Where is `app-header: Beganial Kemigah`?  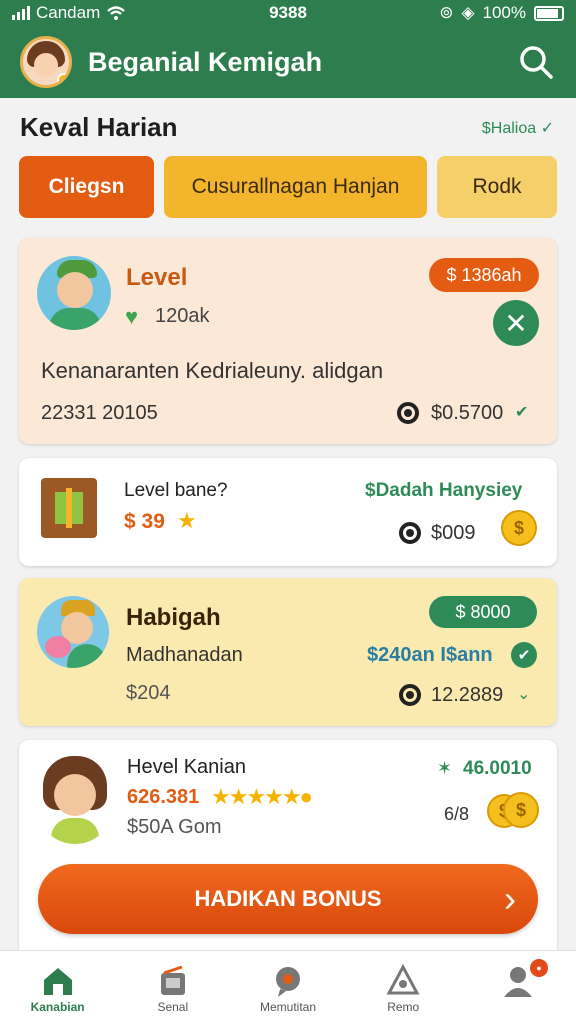
app-header: Beganial Kemigah is located at coordinates (288, 62).